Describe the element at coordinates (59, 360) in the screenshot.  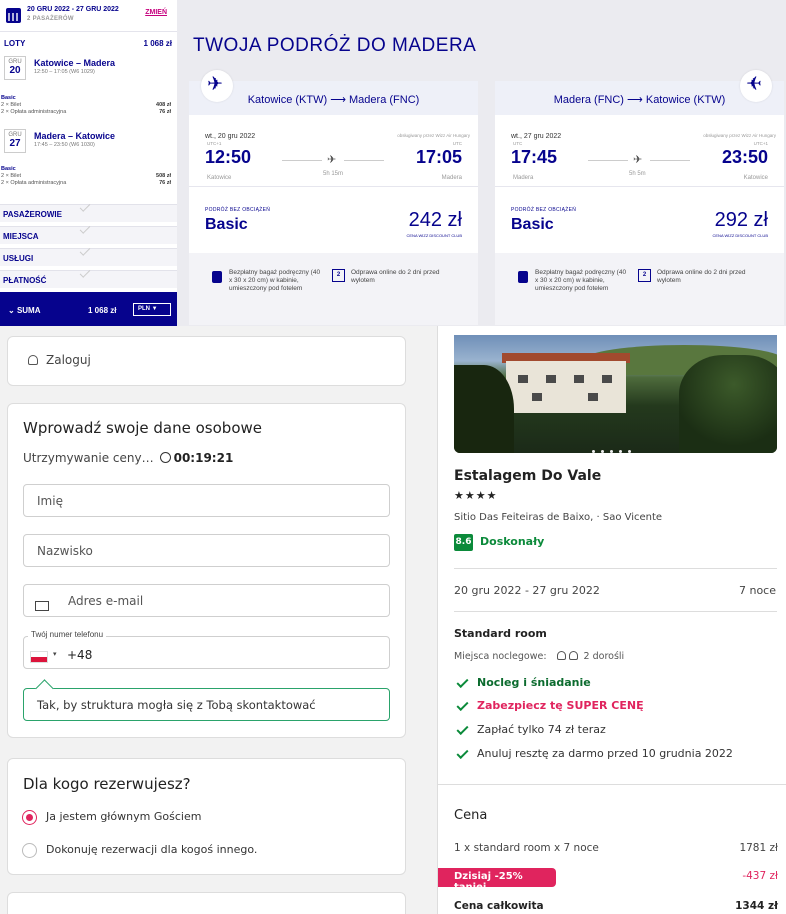
I see `login-button: Zaloguj` at that location.